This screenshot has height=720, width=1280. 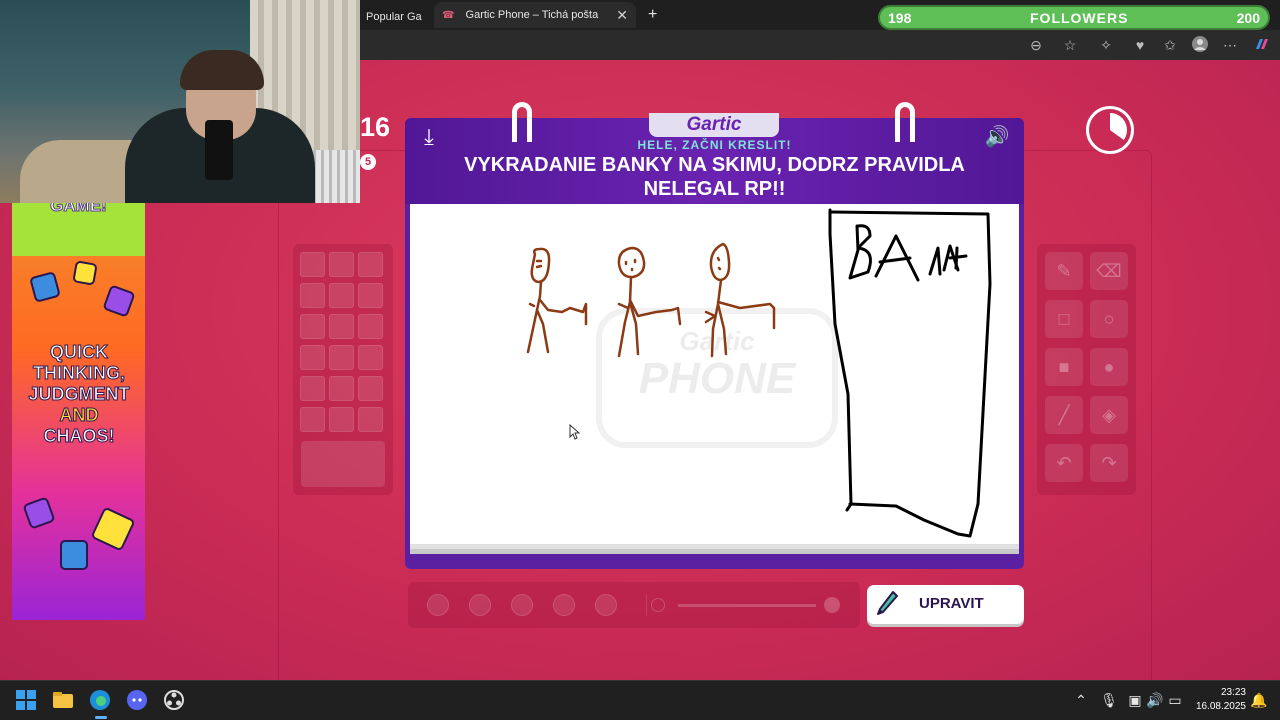 What do you see at coordinates (1155, 700) in the screenshot?
I see `volume-icon: 🔊` at bounding box center [1155, 700].